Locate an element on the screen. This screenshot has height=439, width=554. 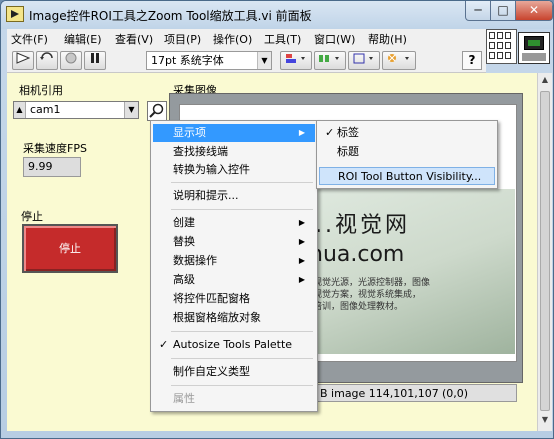
toolbar: 17pt 系统字体 ▼ ? is located at coordinates (246, 60).